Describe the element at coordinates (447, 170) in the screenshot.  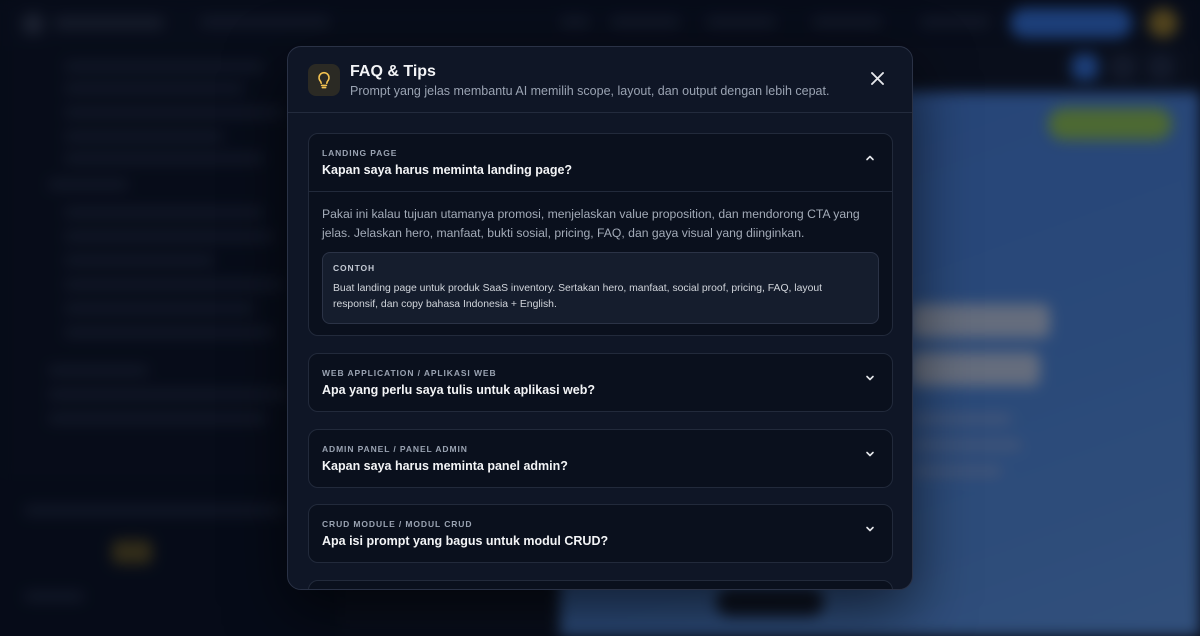
I see `faq-question: Kapan saya harus meminta landing page?` at that location.